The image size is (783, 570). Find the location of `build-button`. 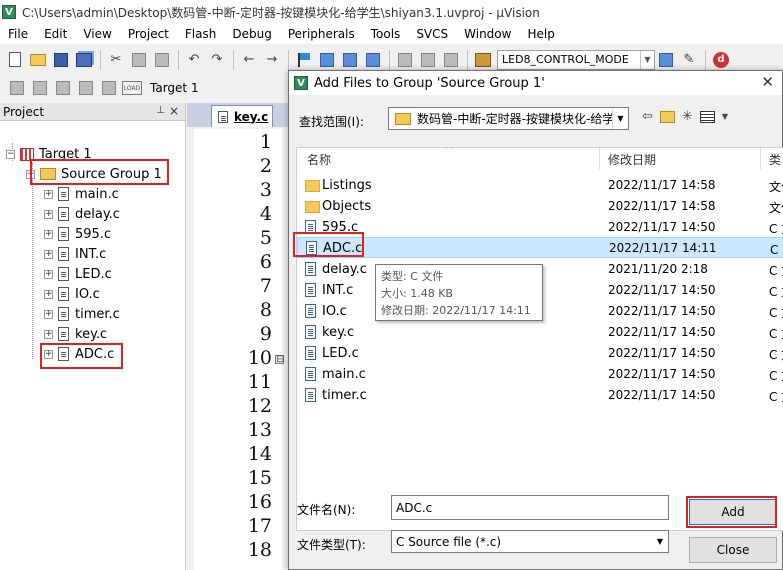

build-button is located at coordinates (40, 88).